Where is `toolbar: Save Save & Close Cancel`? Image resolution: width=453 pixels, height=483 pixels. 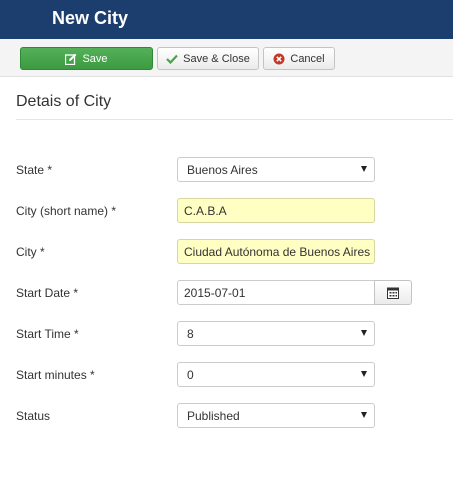 toolbar: Save Save & Close Cancel is located at coordinates (226, 58).